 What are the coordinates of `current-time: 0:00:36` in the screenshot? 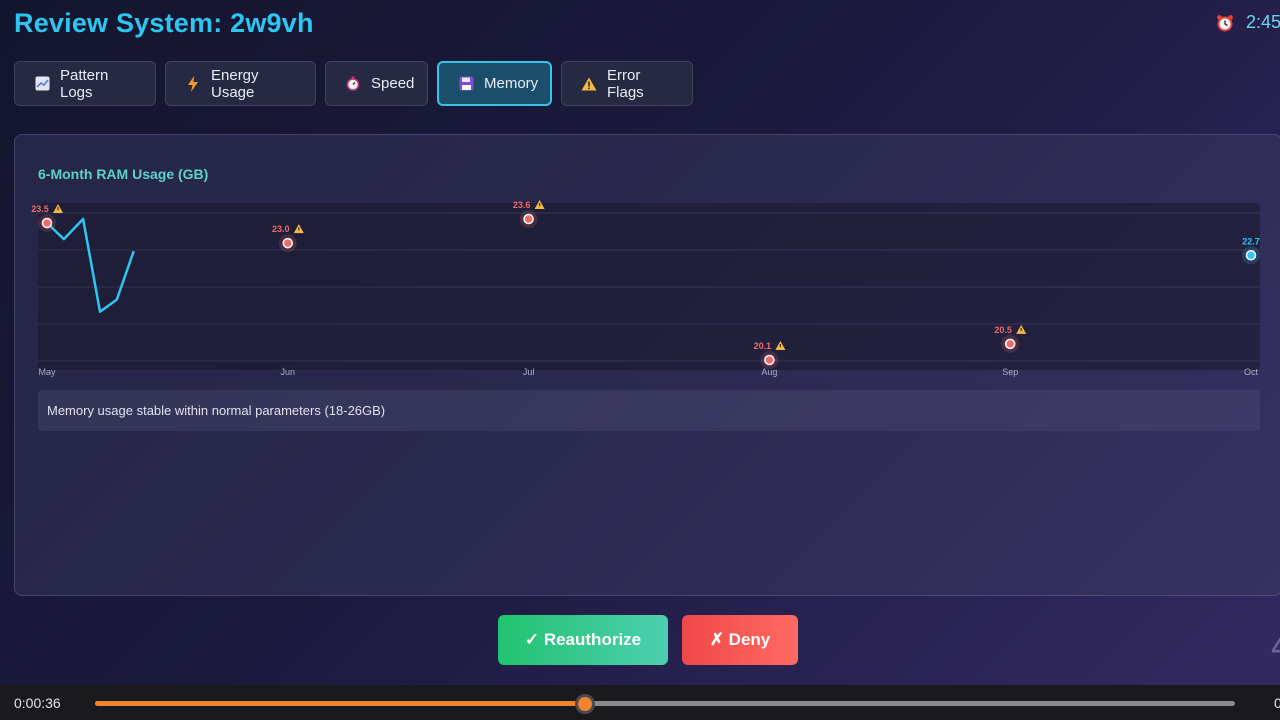 It's located at (37, 703).